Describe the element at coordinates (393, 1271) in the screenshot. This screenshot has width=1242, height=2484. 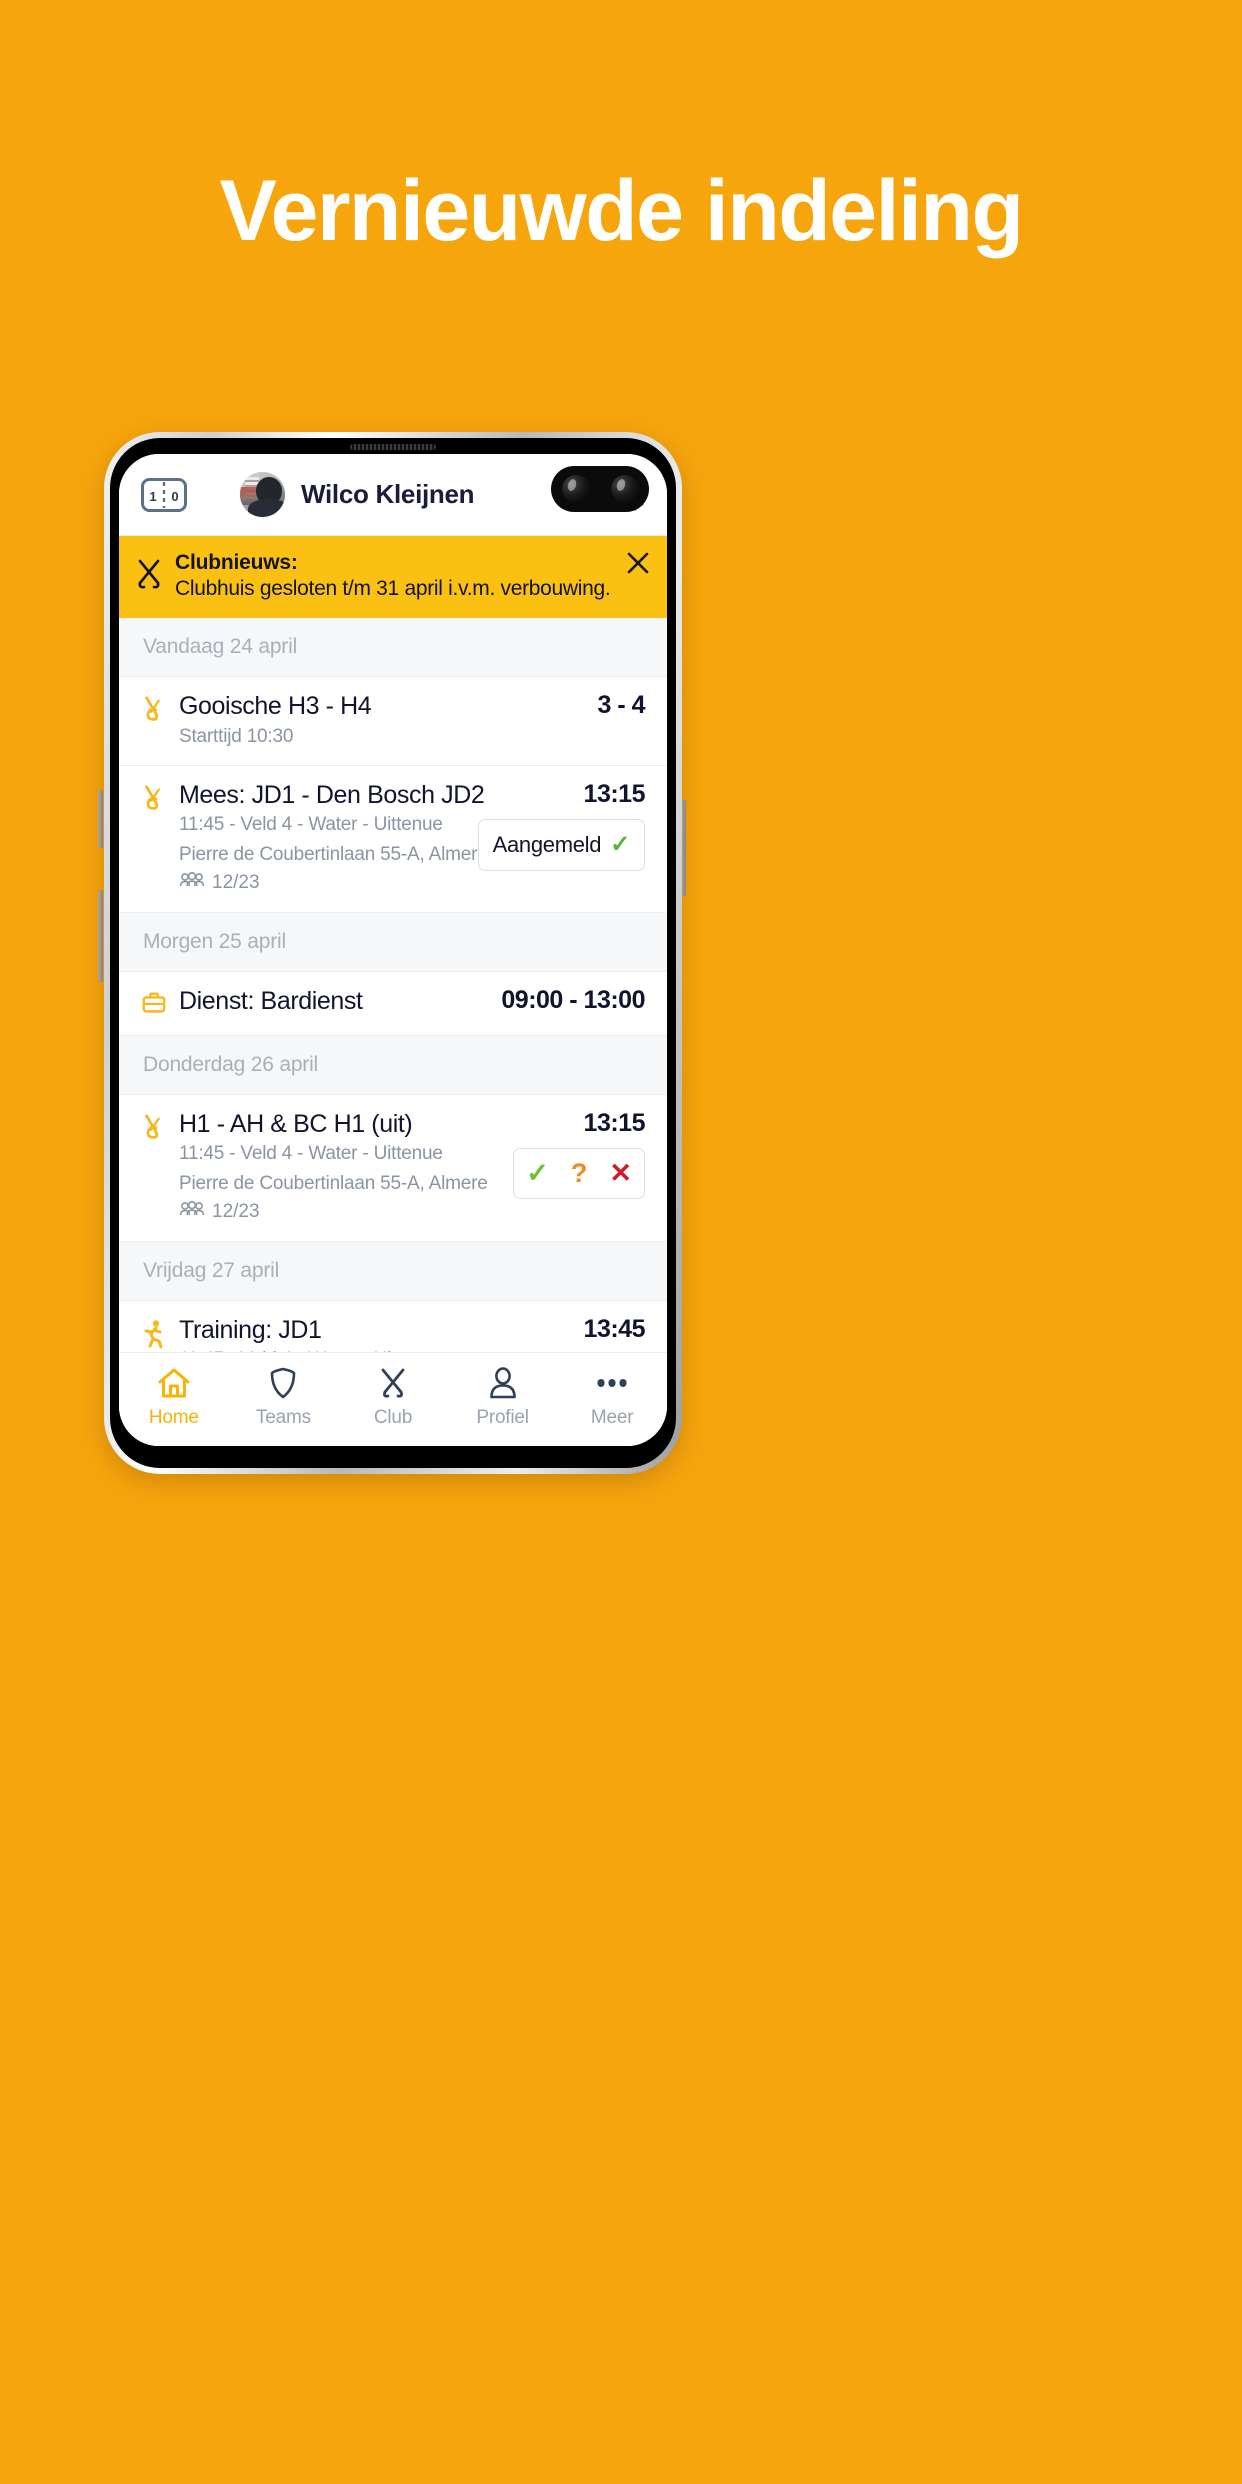
I see `day-separator: Vrijdag 27 april` at that location.